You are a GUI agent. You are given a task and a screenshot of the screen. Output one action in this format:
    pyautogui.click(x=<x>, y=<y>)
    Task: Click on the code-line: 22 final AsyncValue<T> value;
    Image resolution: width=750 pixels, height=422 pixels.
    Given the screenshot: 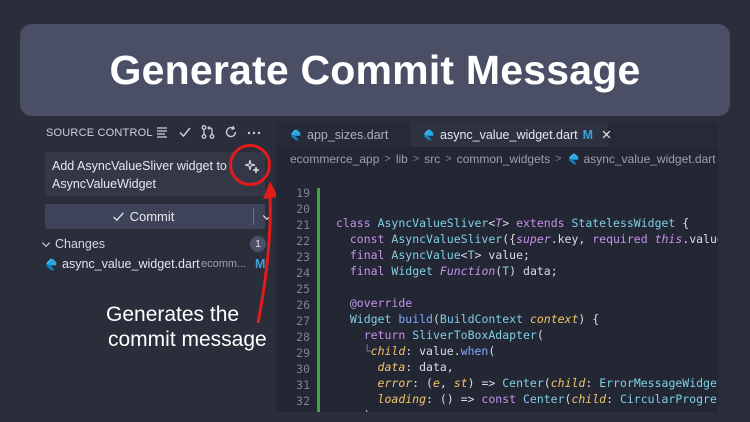 What is the action you would take?
    pyautogui.click(x=497, y=241)
    